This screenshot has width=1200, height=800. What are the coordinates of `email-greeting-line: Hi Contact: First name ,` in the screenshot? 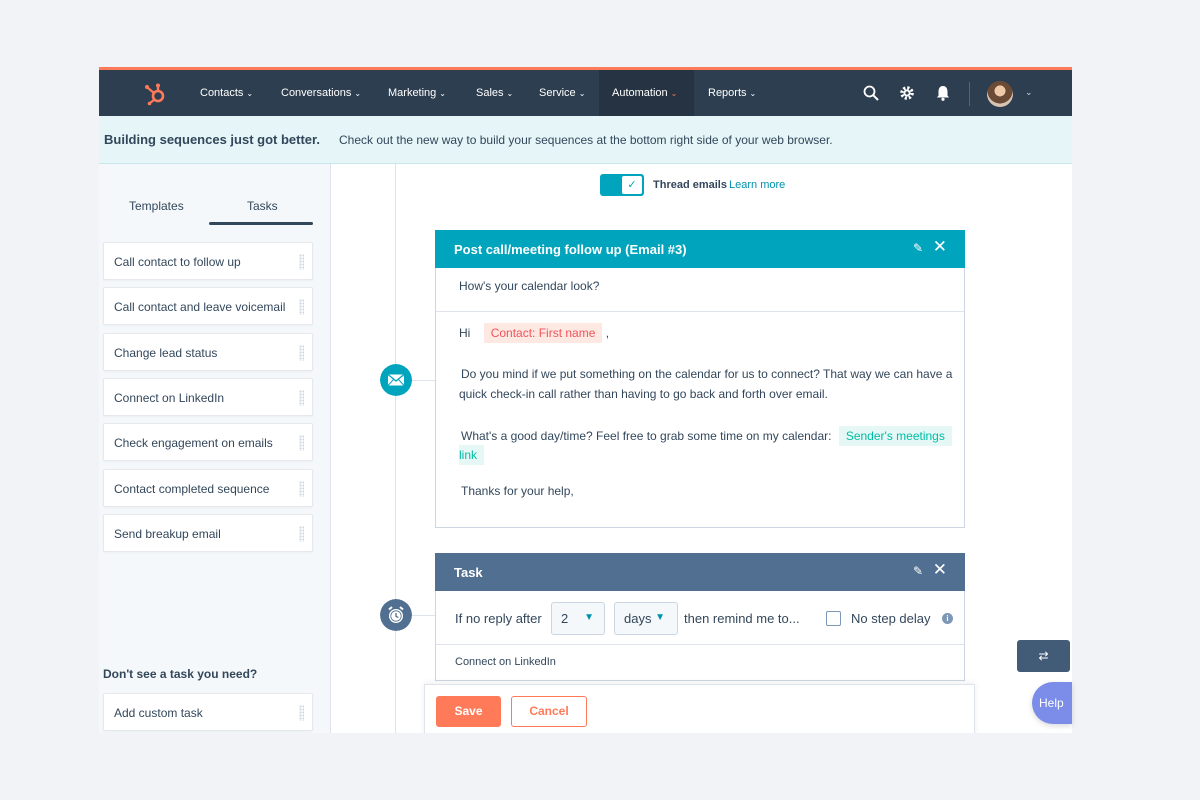 It's located at (534, 333).